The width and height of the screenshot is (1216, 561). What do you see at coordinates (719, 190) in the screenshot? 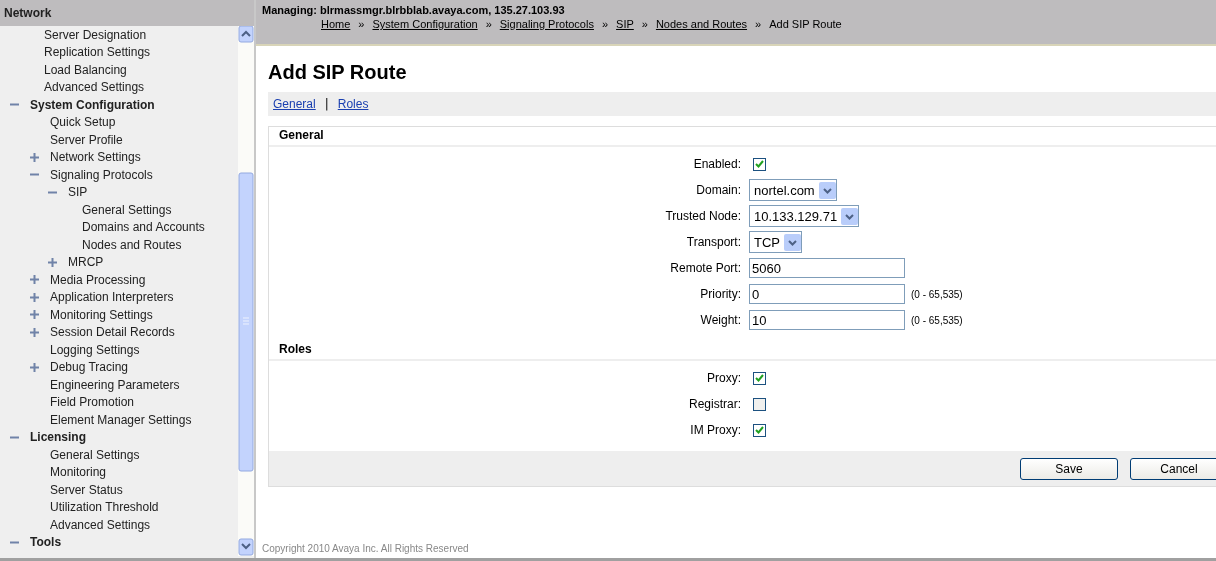
I see `field-label: Domain:` at bounding box center [719, 190].